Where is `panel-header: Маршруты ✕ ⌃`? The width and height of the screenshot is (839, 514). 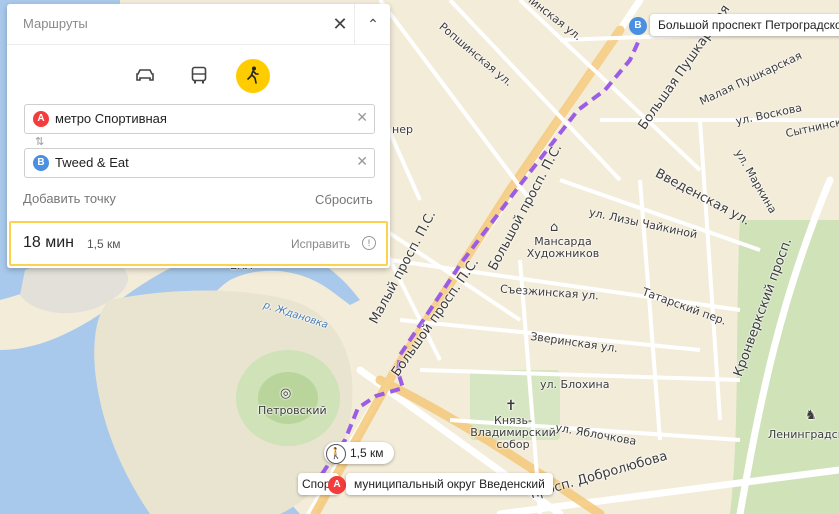
panel-header: Маршруты ✕ ⌃ is located at coordinates (198, 24).